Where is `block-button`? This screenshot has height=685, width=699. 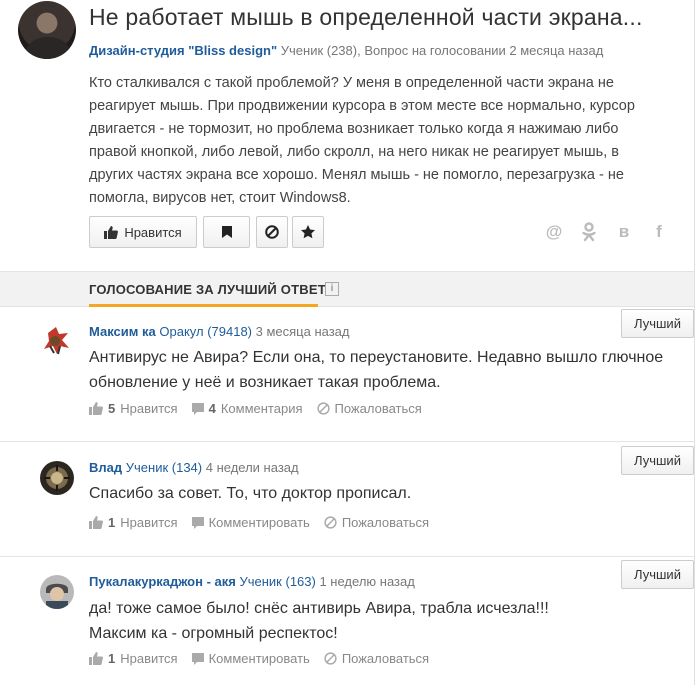
block-button is located at coordinates (272, 232).